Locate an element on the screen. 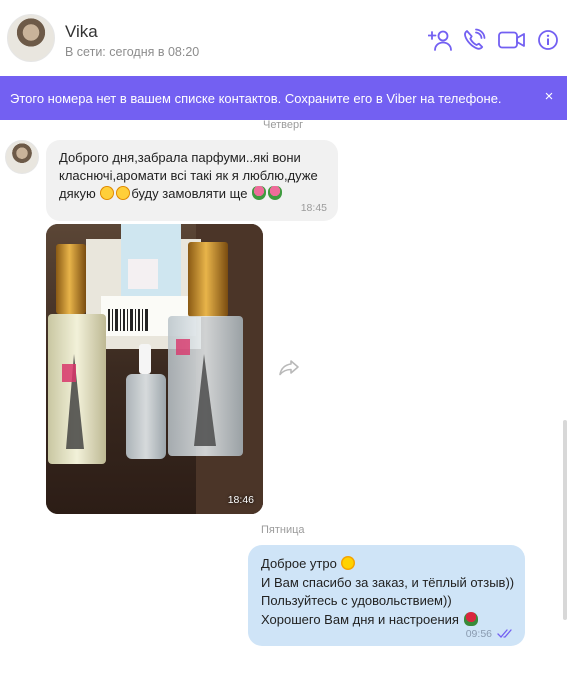 This screenshot has height=691, width=567. message-time: 09:56 is located at coordinates (478, 634).